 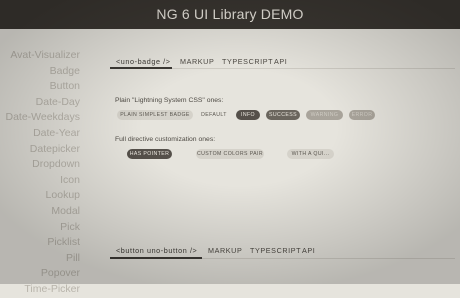 What do you see at coordinates (324, 115) in the screenshot?
I see `badge-warning: WARNING` at bounding box center [324, 115].